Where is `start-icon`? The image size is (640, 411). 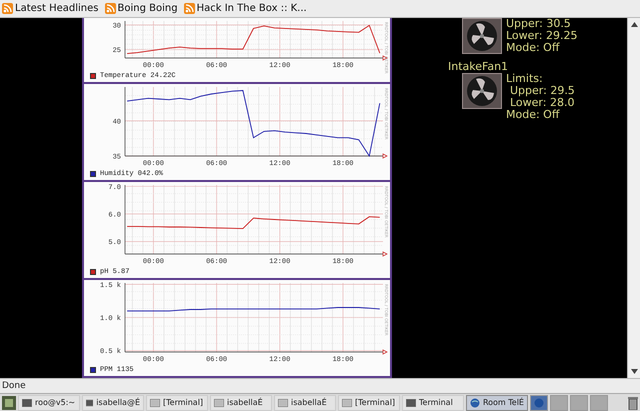 start-icon is located at coordinates (9, 403).